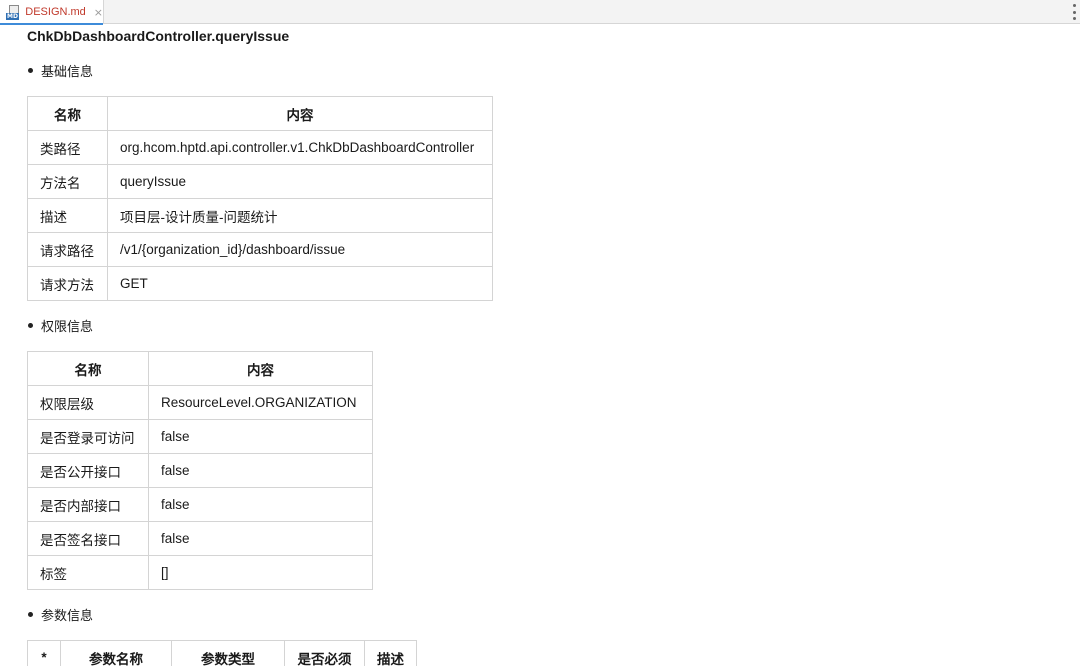 The image size is (1080, 666). What do you see at coordinates (88, 470) in the screenshot?
I see `table-cell: 是否公开接口` at bounding box center [88, 470].